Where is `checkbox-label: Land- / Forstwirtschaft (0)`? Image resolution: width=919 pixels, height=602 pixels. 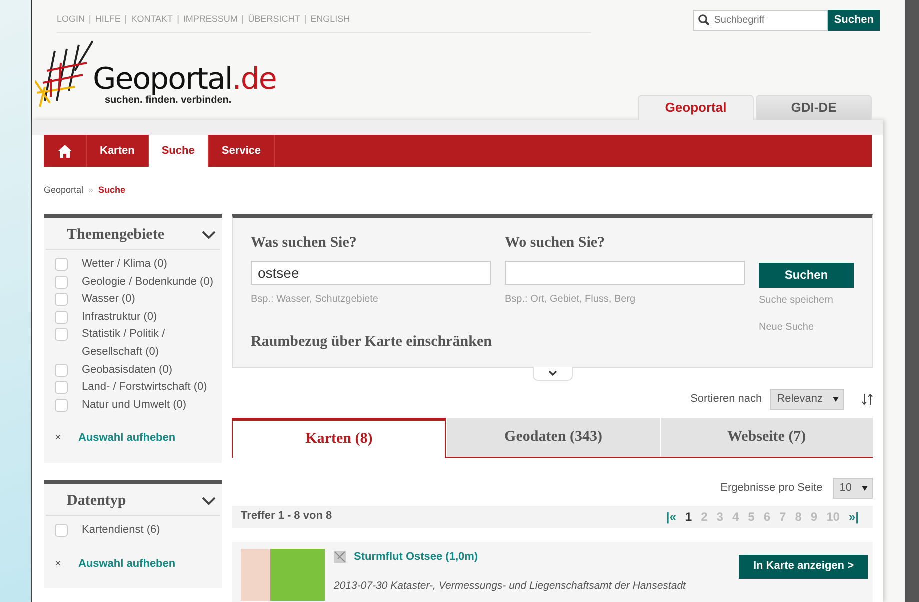 checkbox-label: Land- / Forstwirtschaft (0) is located at coordinates (145, 388).